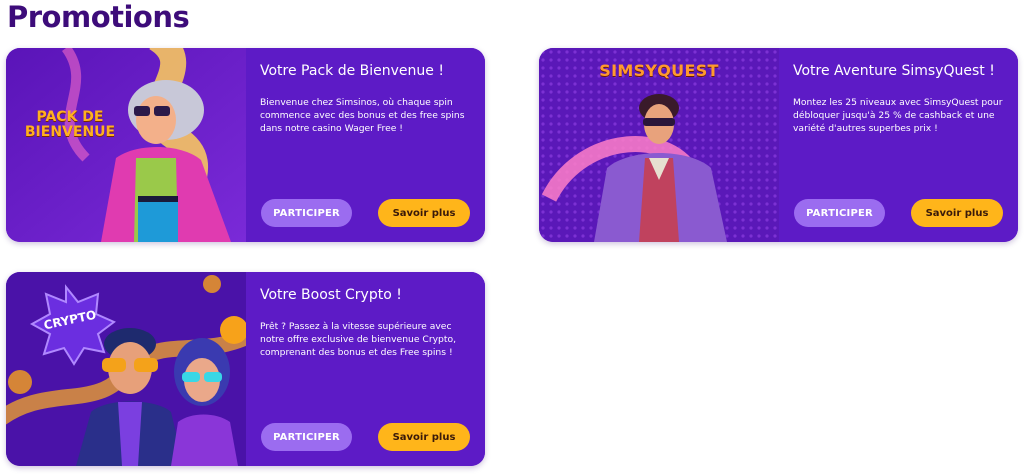 This screenshot has width=1024, height=476. Describe the element at coordinates (126, 145) in the screenshot. I see `promo-image-welcome-pack: PACK DE BIENVENUE` at that location.